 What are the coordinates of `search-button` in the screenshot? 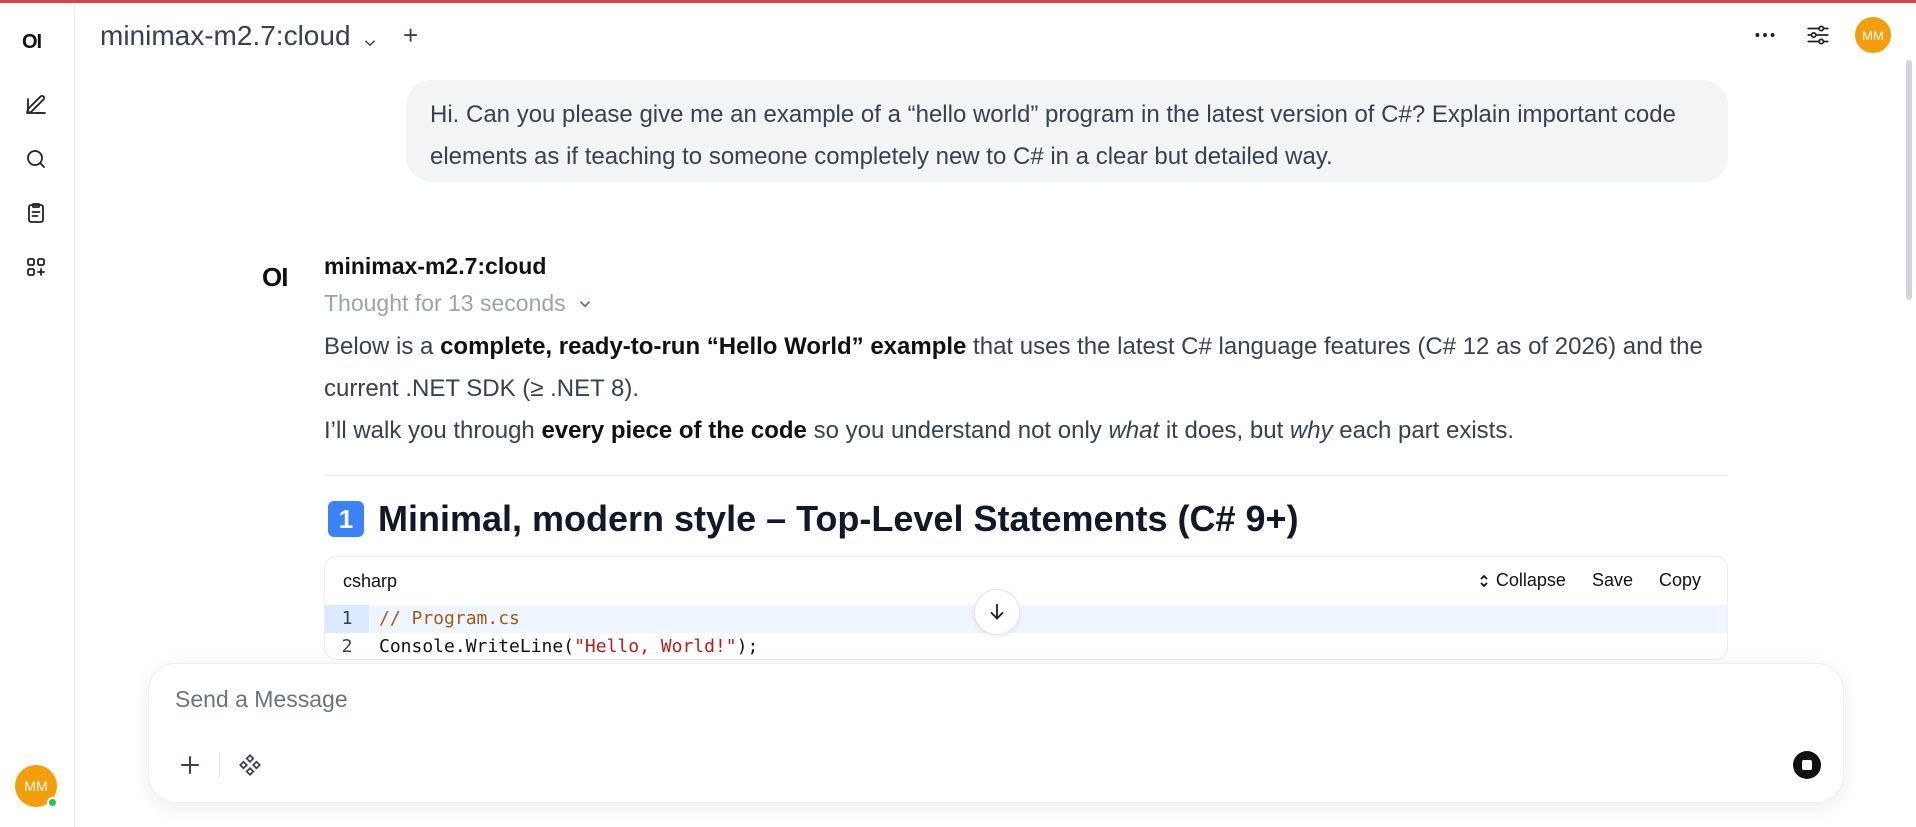 It's located at (36, 159).